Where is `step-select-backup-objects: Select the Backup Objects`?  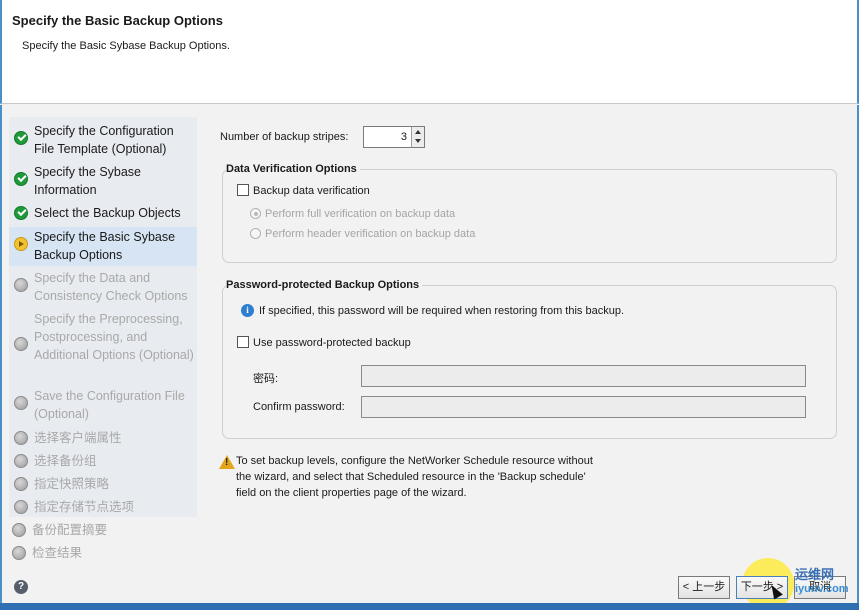
step-select-backup-objects: Select the Backup Objects is located at coordinates (103, 214).